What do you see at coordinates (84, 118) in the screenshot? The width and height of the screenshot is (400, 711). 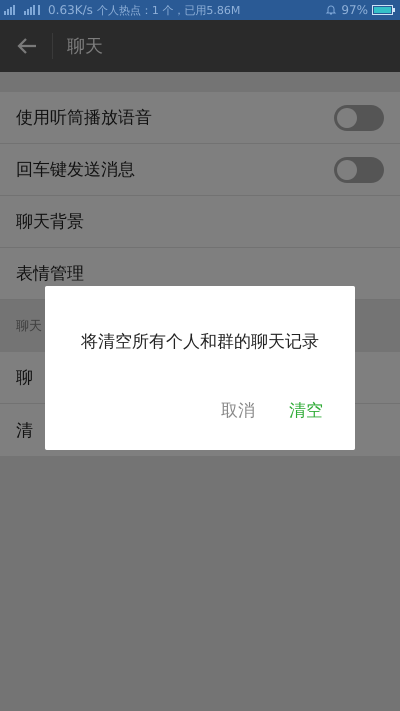 I see `row-label: 使用听筒播放语音` at bounding box center [84, 118].